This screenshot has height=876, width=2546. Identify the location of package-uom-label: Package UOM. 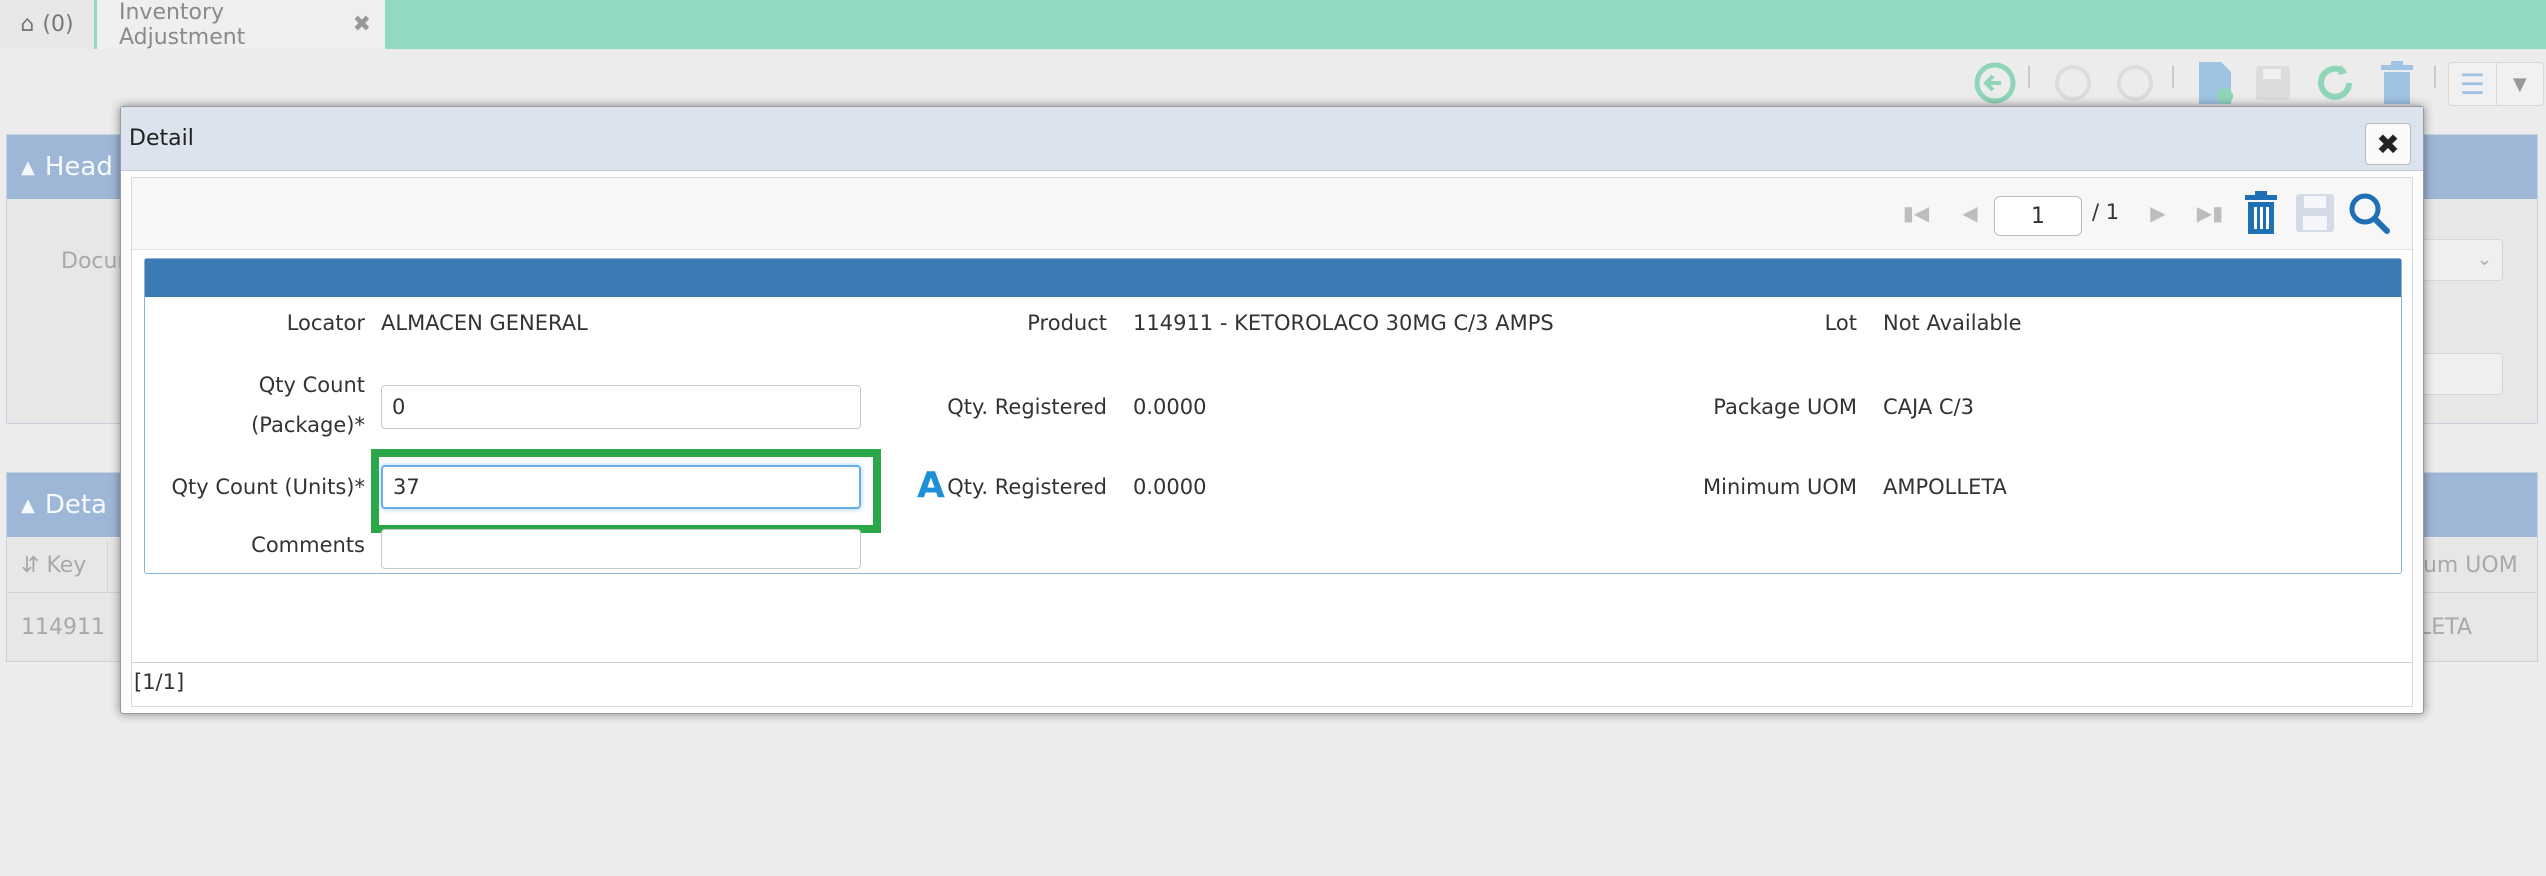
(1785, 407).